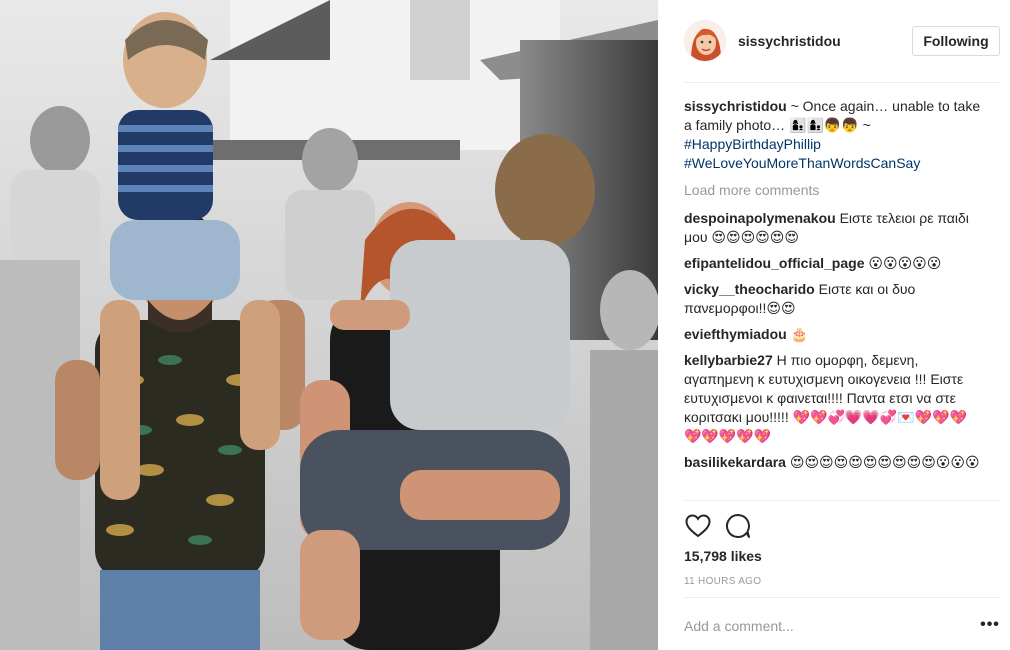 The height and width of the screenshot is (650, 1010). I want to click on comment-username: vicky__theocharido, so click(749, 289).